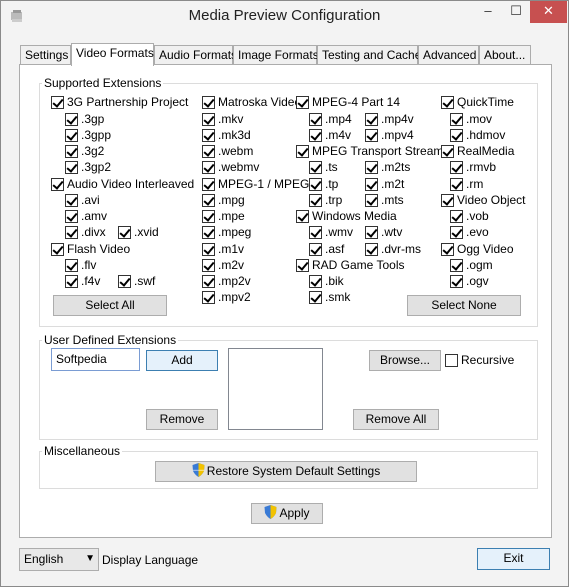 The image size is (569, 587). Describe the element at coordinates (223, 265) in the screenshot. I see `checkbox-ext-m2v: .m2v` at that location.